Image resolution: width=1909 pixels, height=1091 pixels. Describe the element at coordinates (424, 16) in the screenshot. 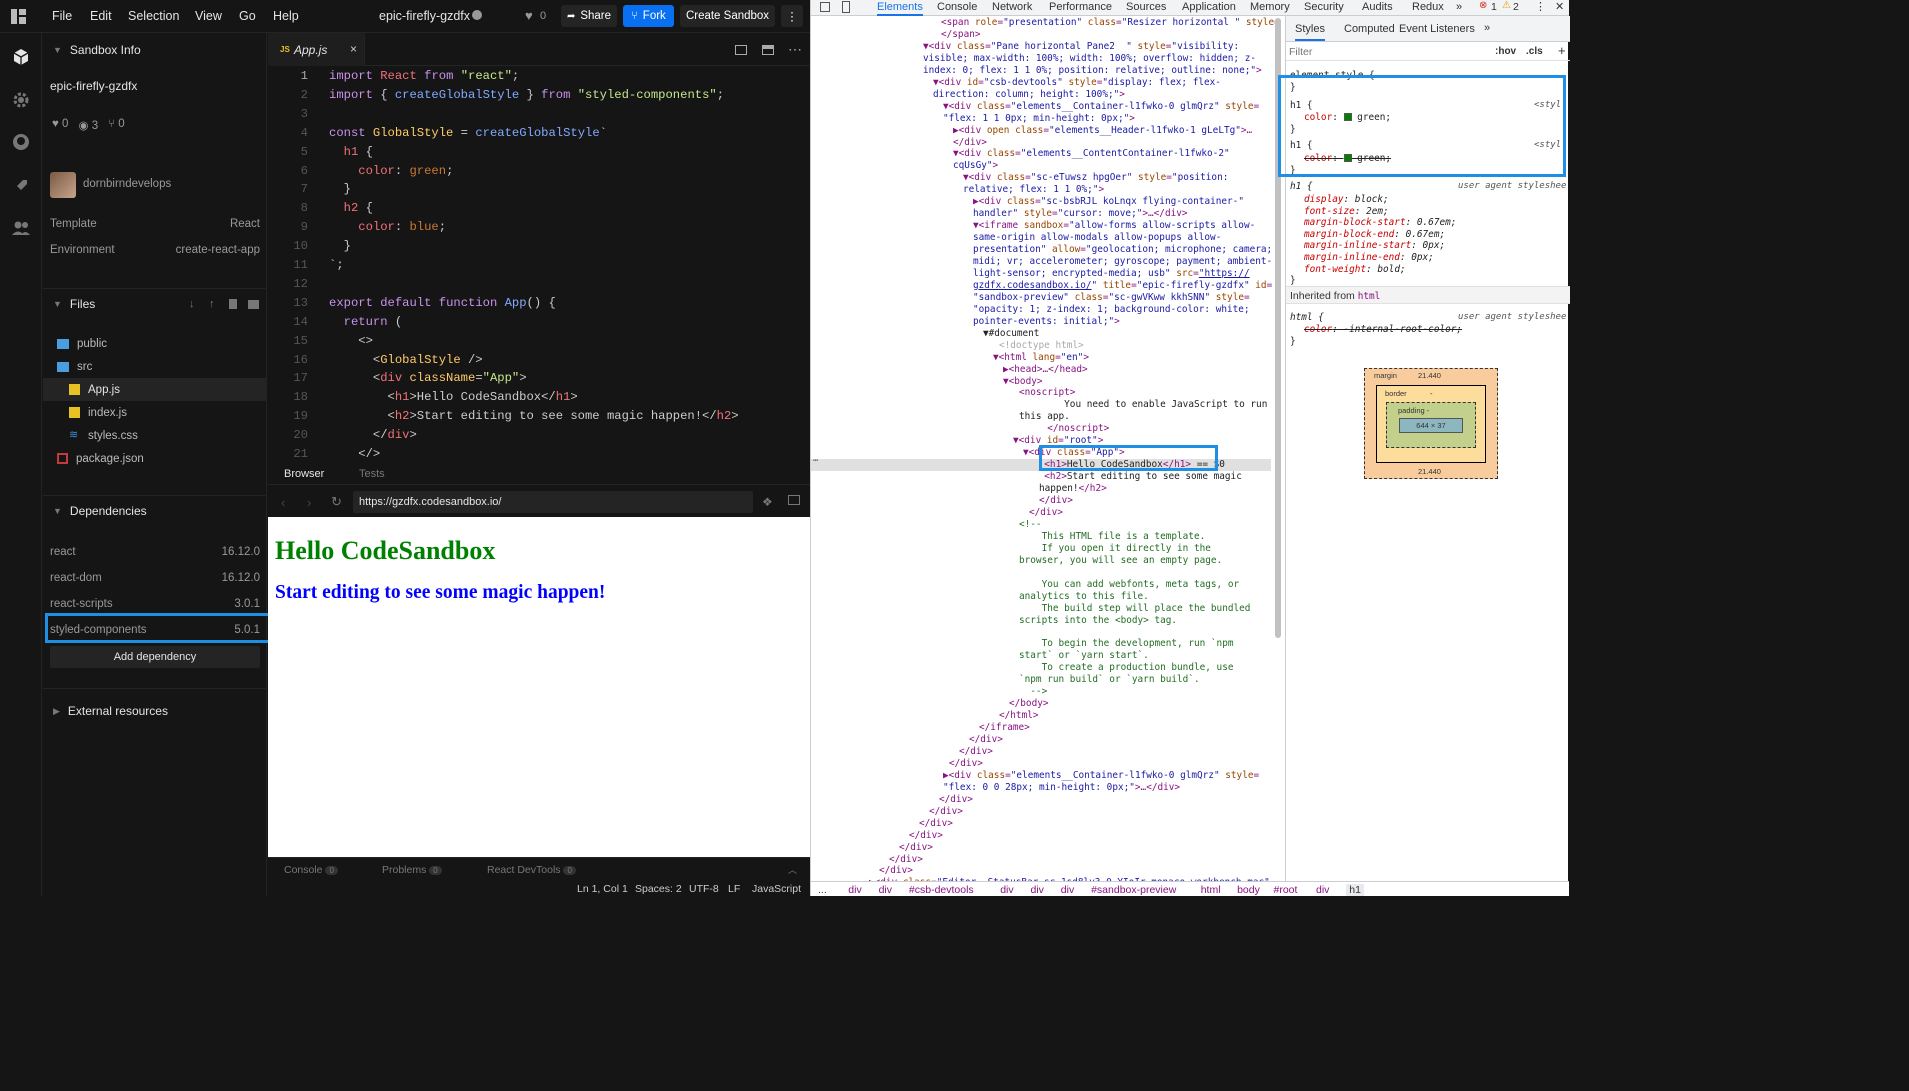

I see `sandbox-title: epic-firefly-gzdfx` at that location.